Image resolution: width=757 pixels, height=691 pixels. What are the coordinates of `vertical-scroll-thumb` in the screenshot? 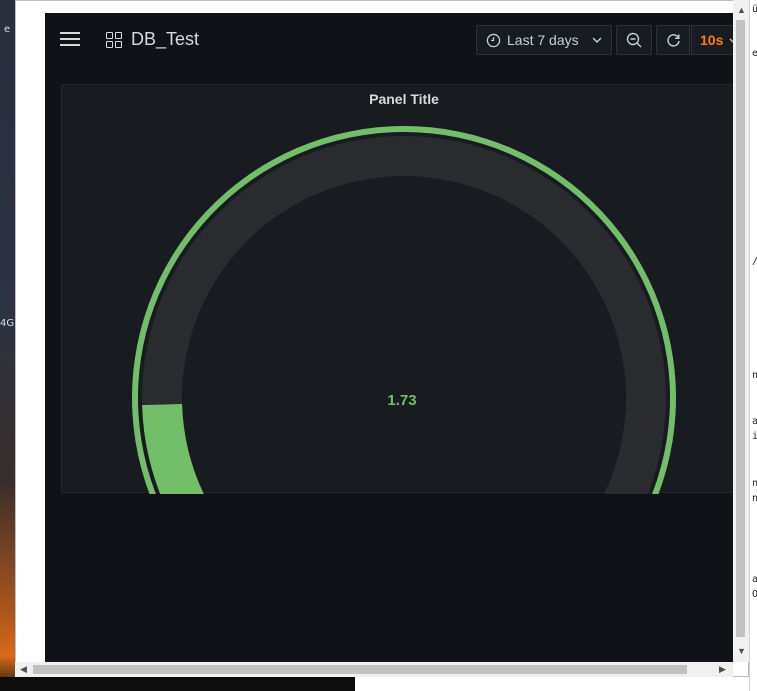 It's located at (740, 328).